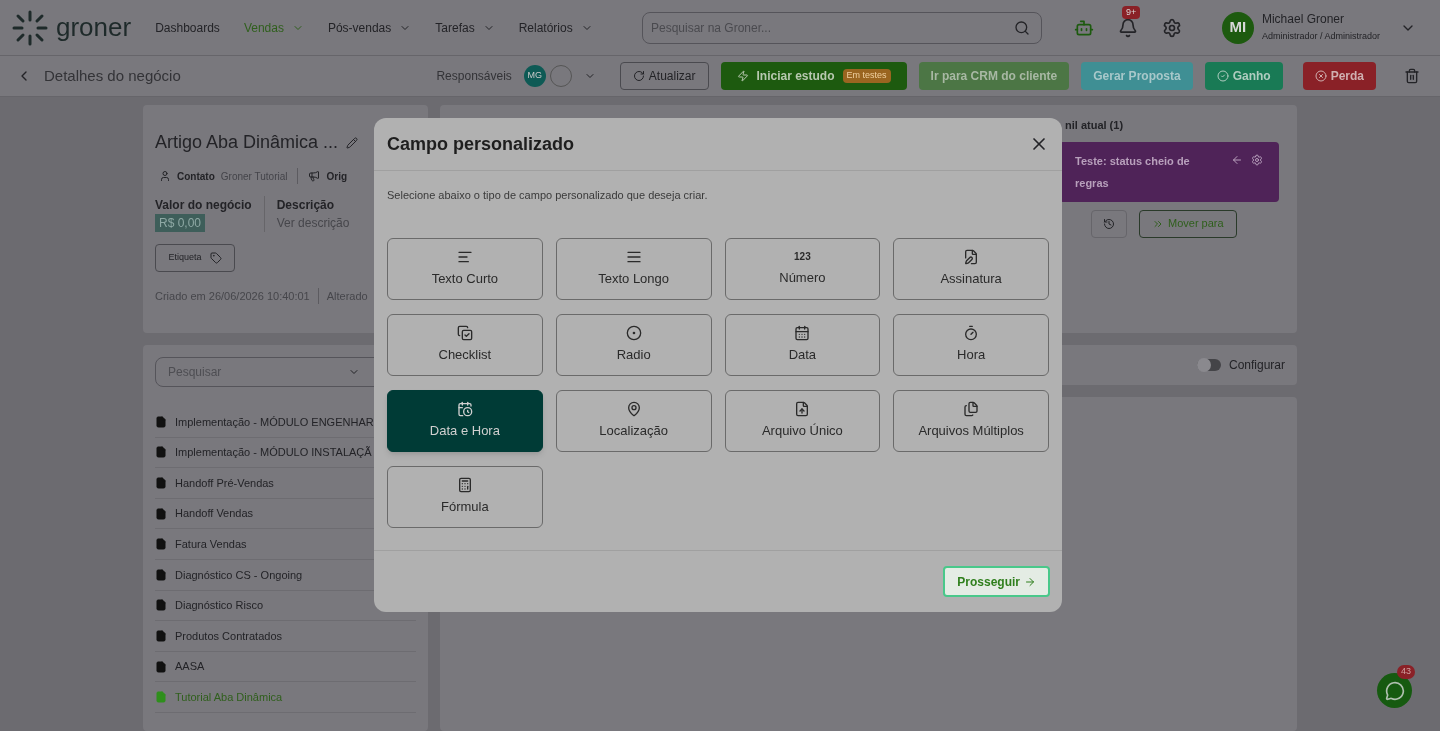  What do you see at coordinates (996, 581) in the screenshot?
I see `proceed-button: Prosseguir` at bounding box center [996, 581].